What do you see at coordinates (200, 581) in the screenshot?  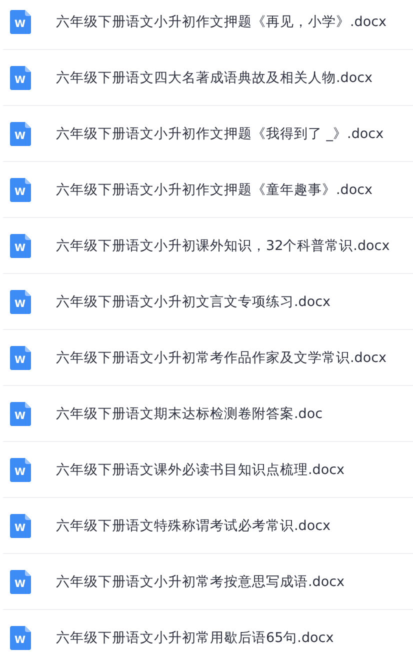 I see `file-name: 六年级下册语文小升初常考按意思写成语.docx` at bounding box center [200, 581].